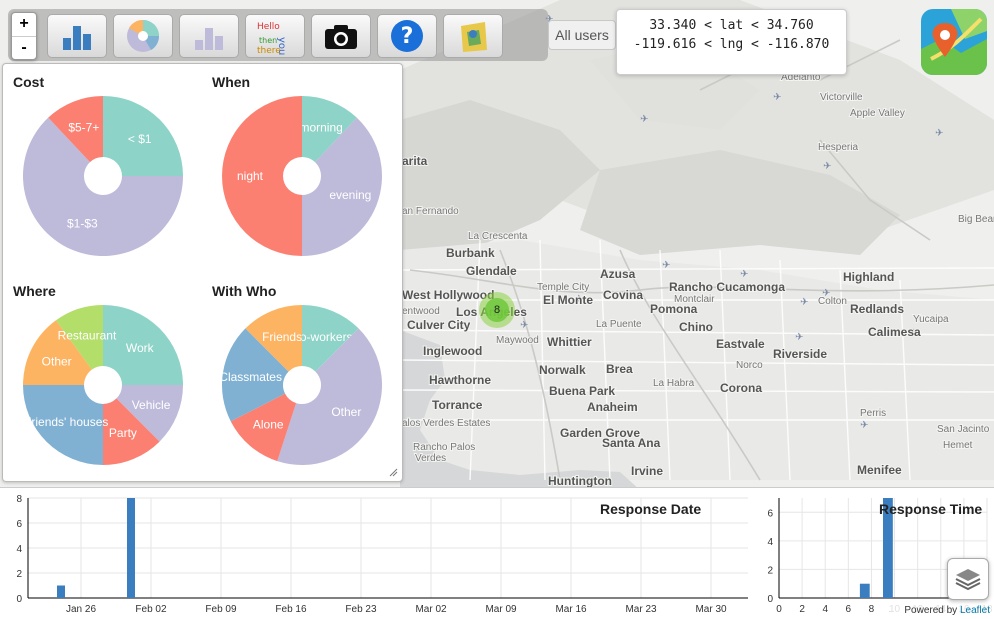 The width and height of the screenshot is (994, 619). I want to click on map-label-santa-ana: Santa Ana, so click(631, 443).